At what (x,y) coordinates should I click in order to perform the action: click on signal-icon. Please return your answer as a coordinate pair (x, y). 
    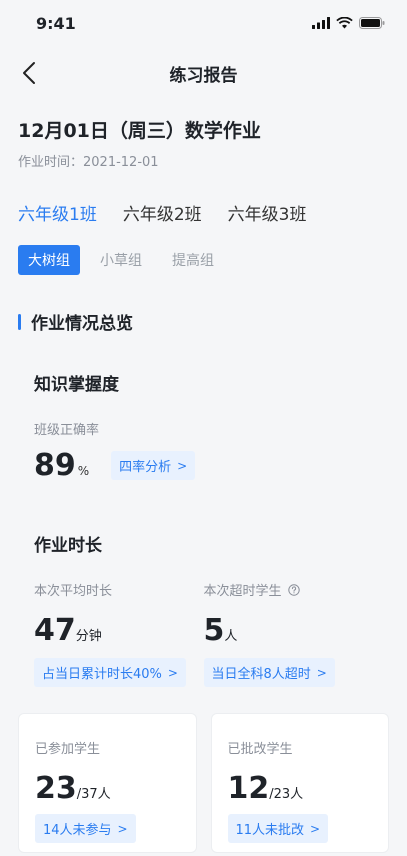
    Looking at the image, I should click on (321, 23).